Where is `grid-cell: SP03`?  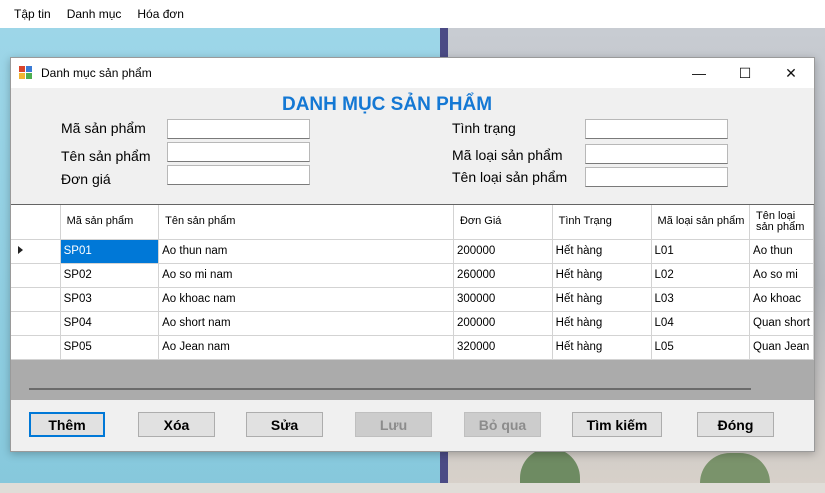
grid-cell: SP03 is located at coordinates (110, 299).